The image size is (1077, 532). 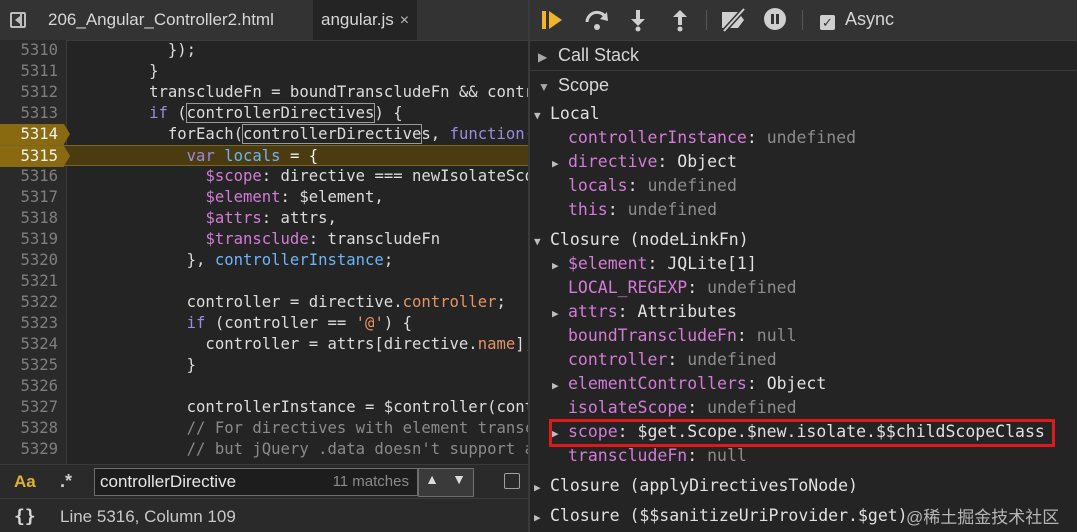 What do you see at coordinates (553, 20) in the screenshot?
I see `resume-icon` at bounding box center [553, 20].